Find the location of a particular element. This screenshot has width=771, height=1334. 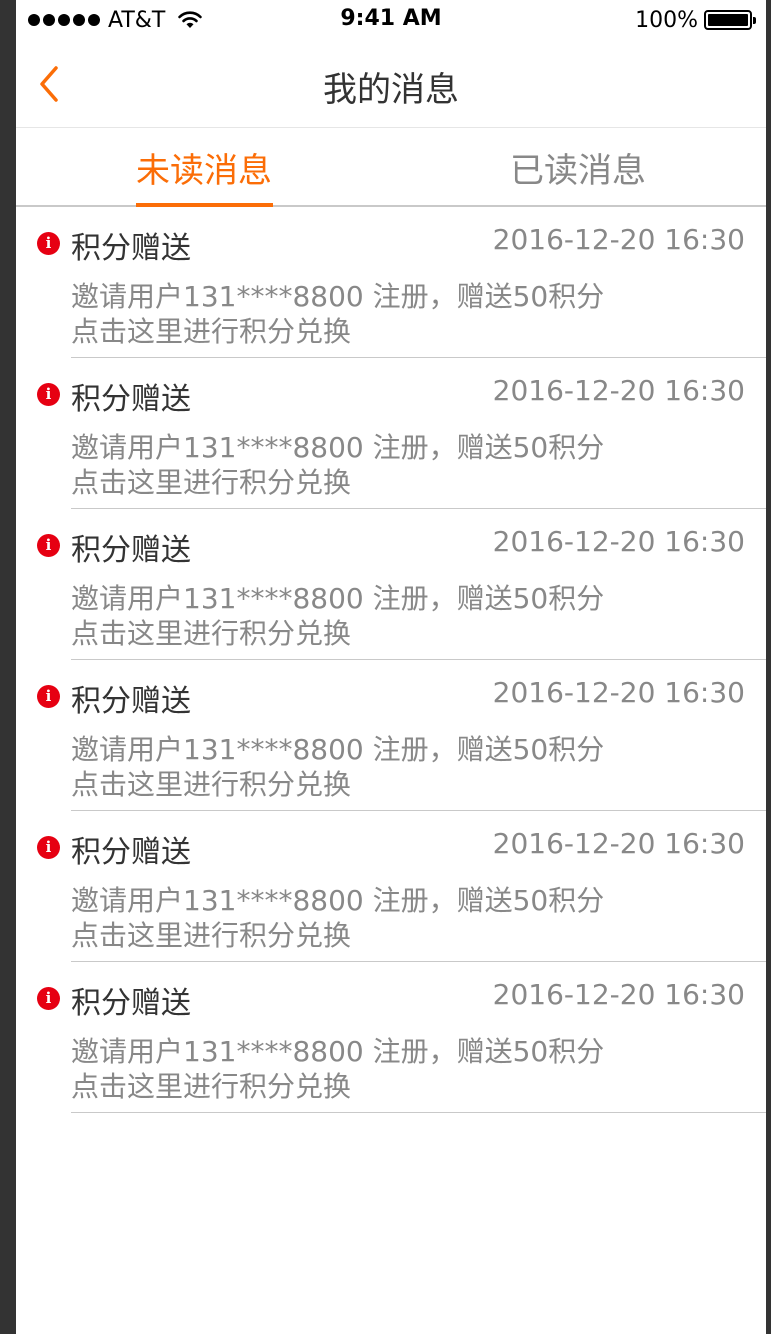

tab-read: 已读消息 is located at coordinates (578, 167).